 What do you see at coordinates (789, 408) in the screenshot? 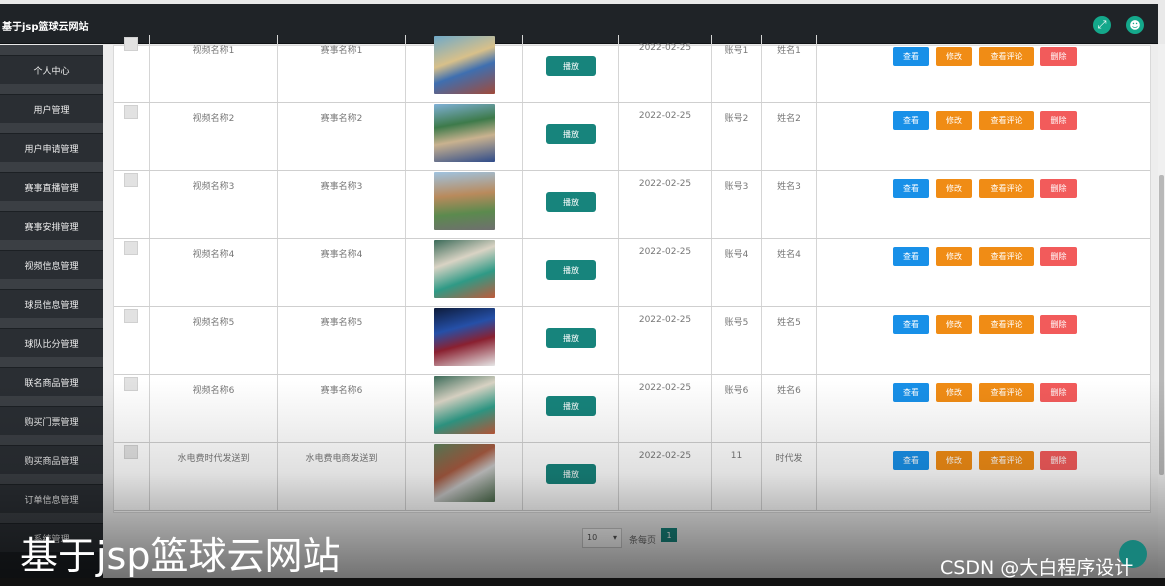
I see `name-cell: 姓名6` at bounding box center [789, 408].